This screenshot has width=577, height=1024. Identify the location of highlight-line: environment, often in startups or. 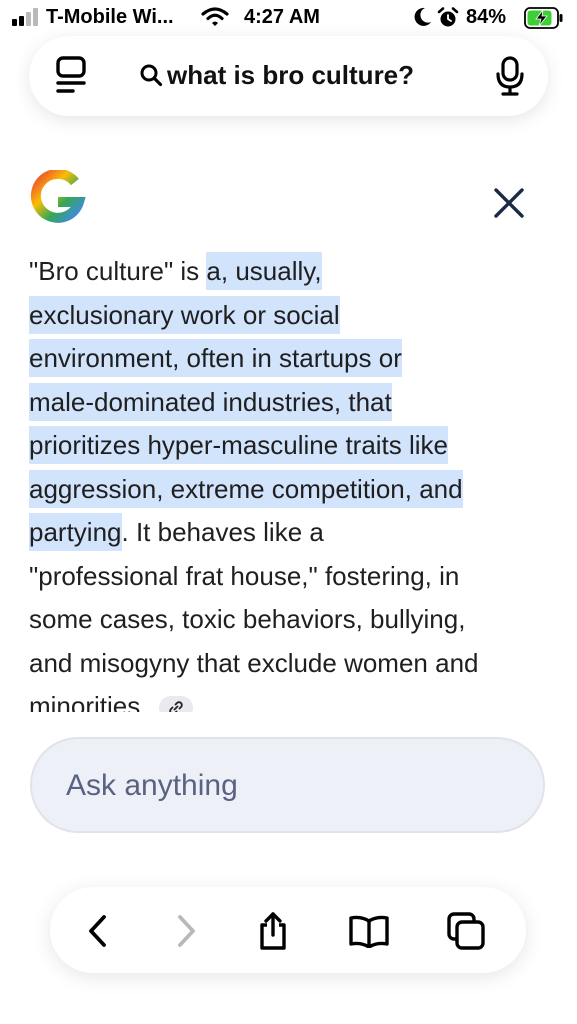
(215, 358).